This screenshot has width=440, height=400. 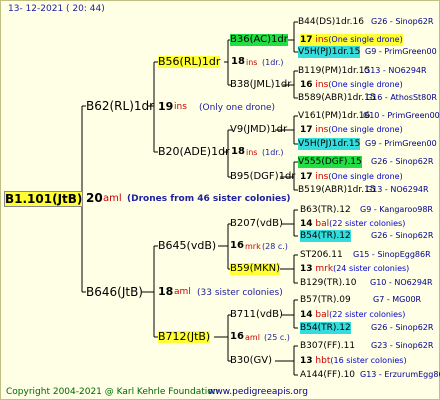 I want to click on gen1-ins: ins, so click(x=180, y=107).